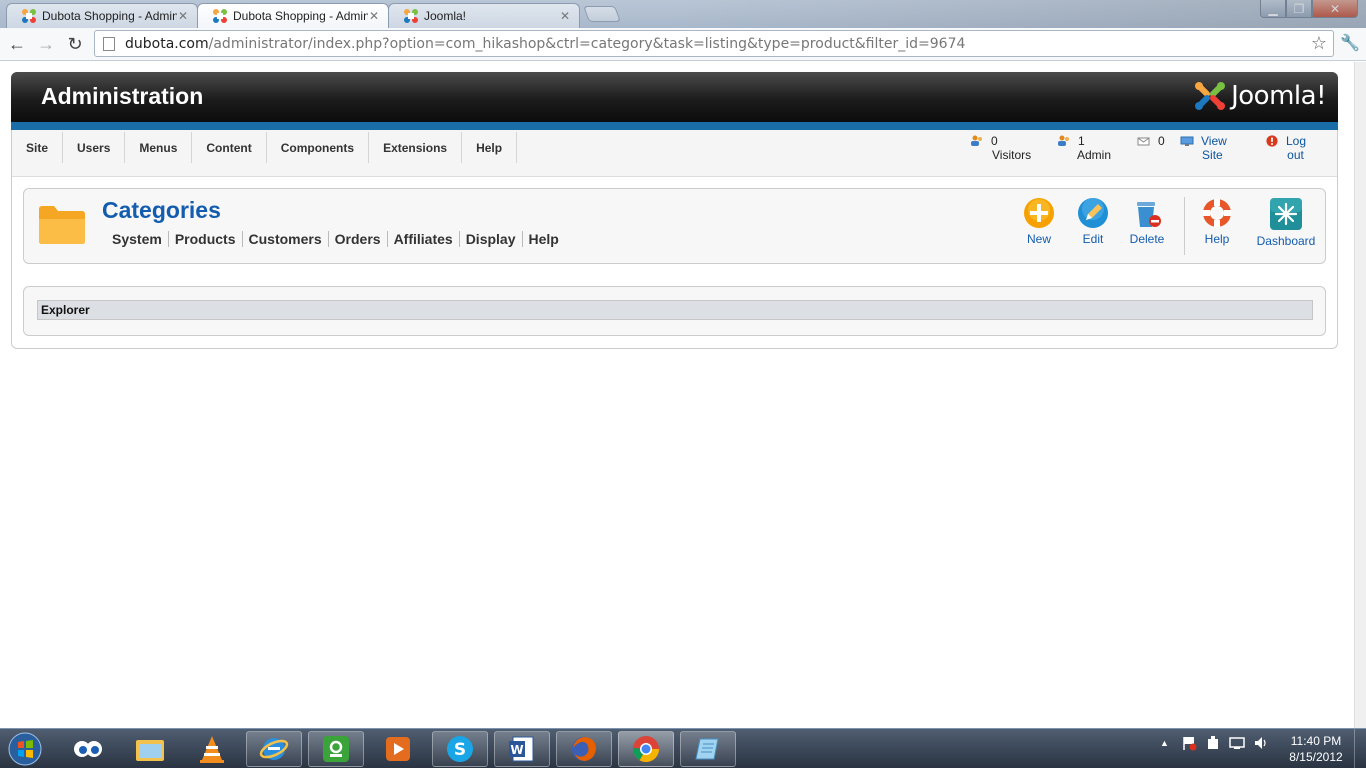  What do you see at coordinates (300, 16) in the screenshot?
I see `browser-tab-title: Dubota Shopping - Admin` at bounding box center [300, 16].